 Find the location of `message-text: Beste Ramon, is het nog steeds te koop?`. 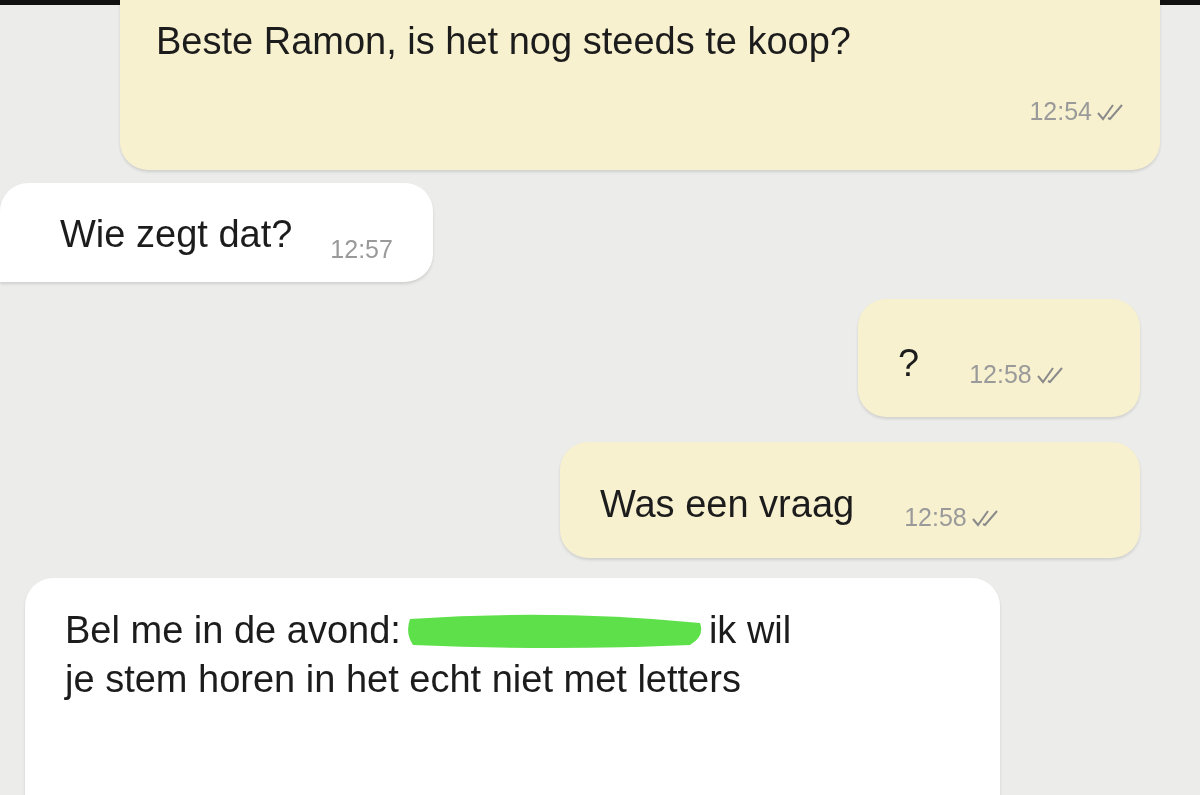

message-text: Beste Ramon, is het nog steeds te koop? is located at coordinates (504, 41).